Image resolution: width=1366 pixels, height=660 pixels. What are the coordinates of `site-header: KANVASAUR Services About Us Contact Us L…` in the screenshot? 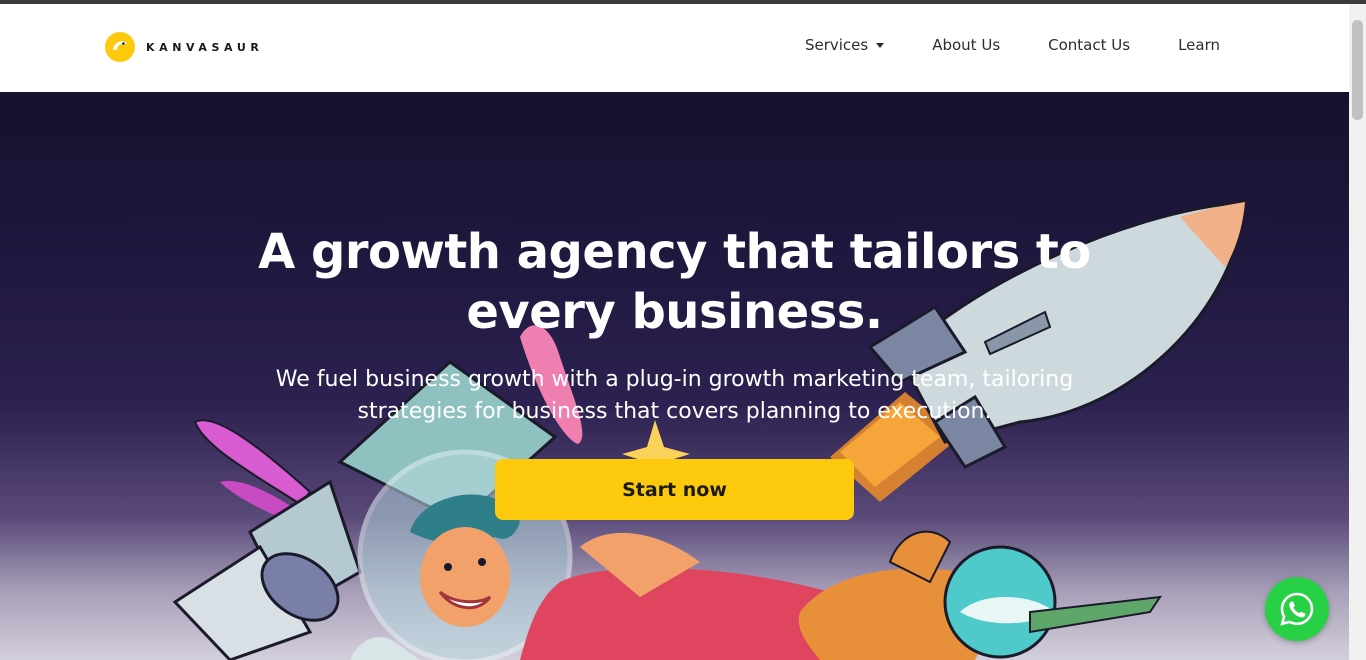 It's located at (674, 48).